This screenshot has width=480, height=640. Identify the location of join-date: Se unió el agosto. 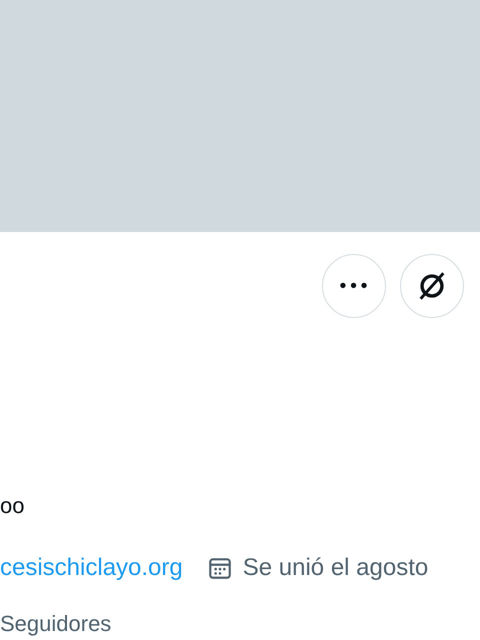
(335, 568).